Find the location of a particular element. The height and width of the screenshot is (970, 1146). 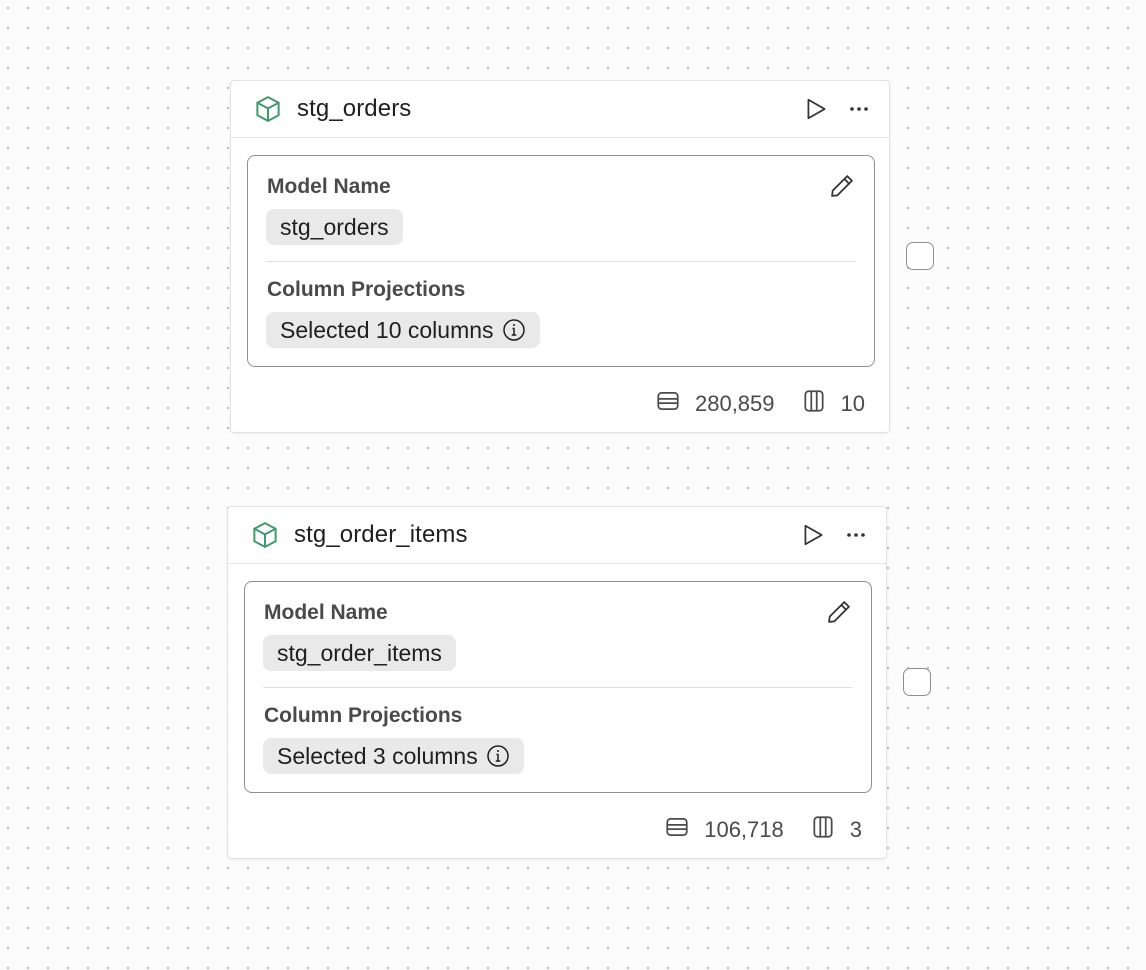

node-title: stg_orders is located at coordinates (354, 108).